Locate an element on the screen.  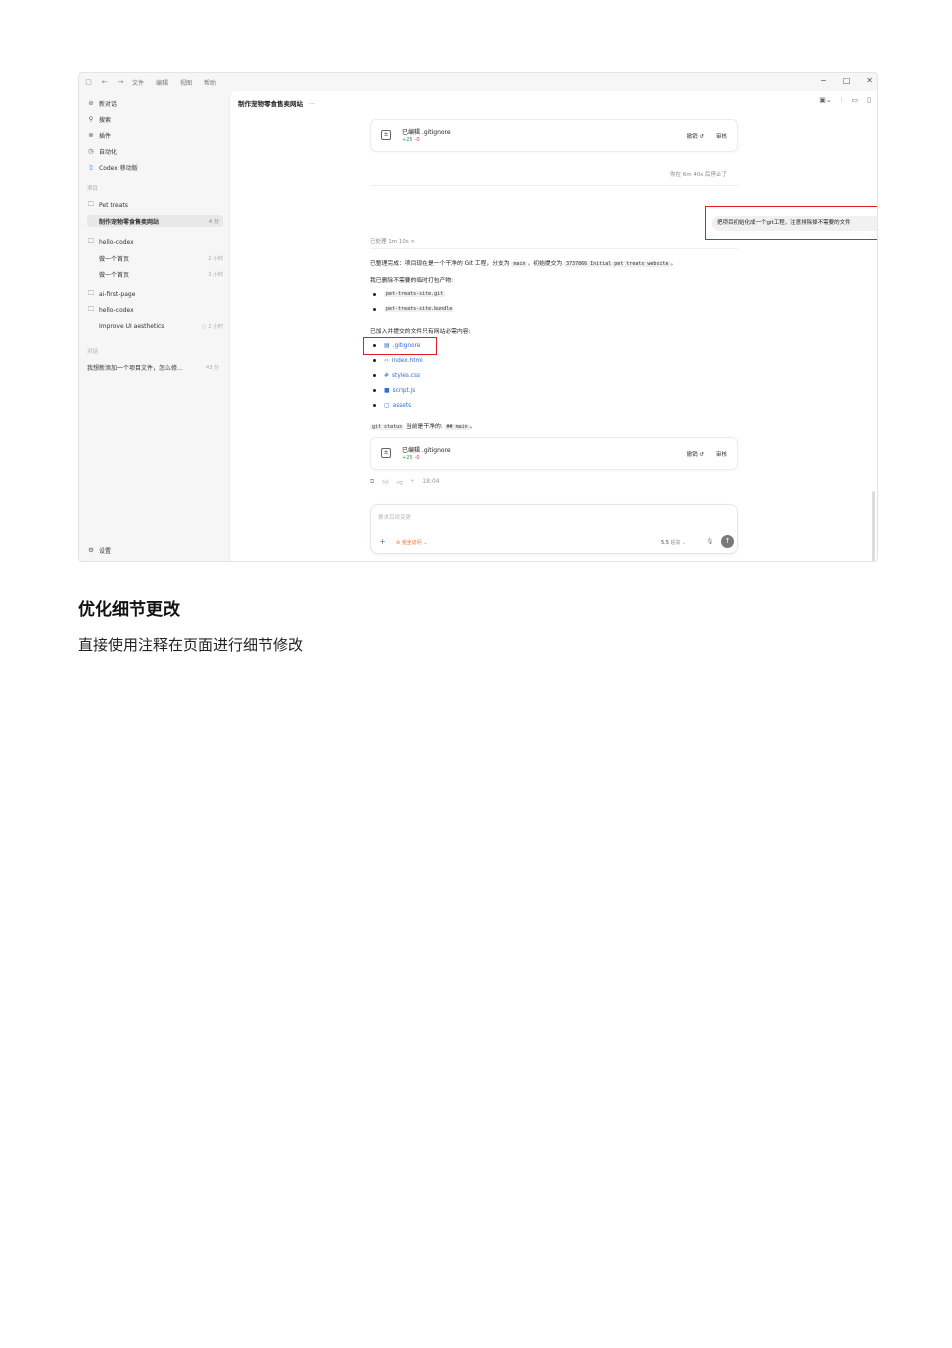
js-icon: ■ is located at coordinates (387, 390).